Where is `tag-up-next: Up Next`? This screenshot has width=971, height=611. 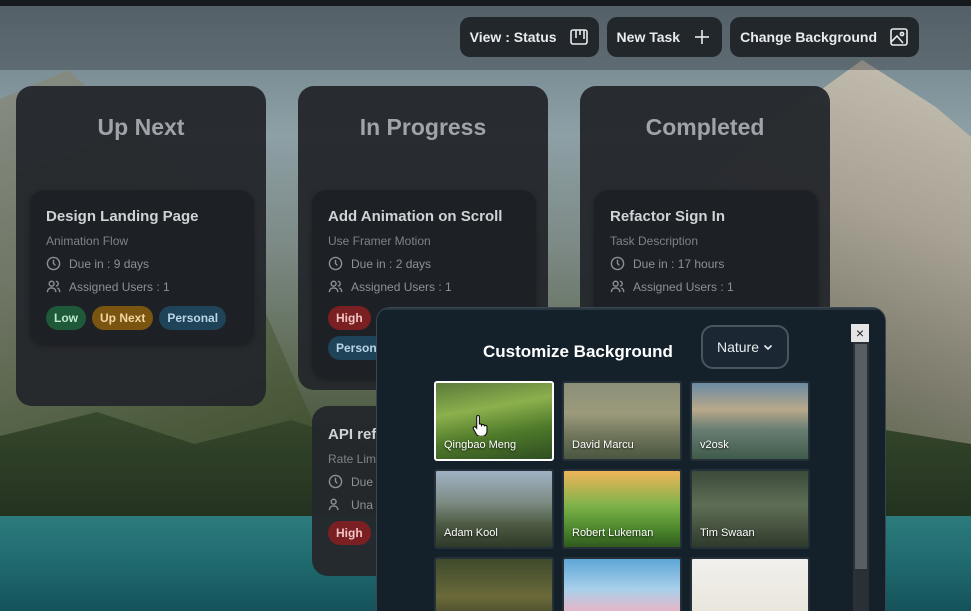 tag-up-next: Up Next is located at coordinates (123, 318).